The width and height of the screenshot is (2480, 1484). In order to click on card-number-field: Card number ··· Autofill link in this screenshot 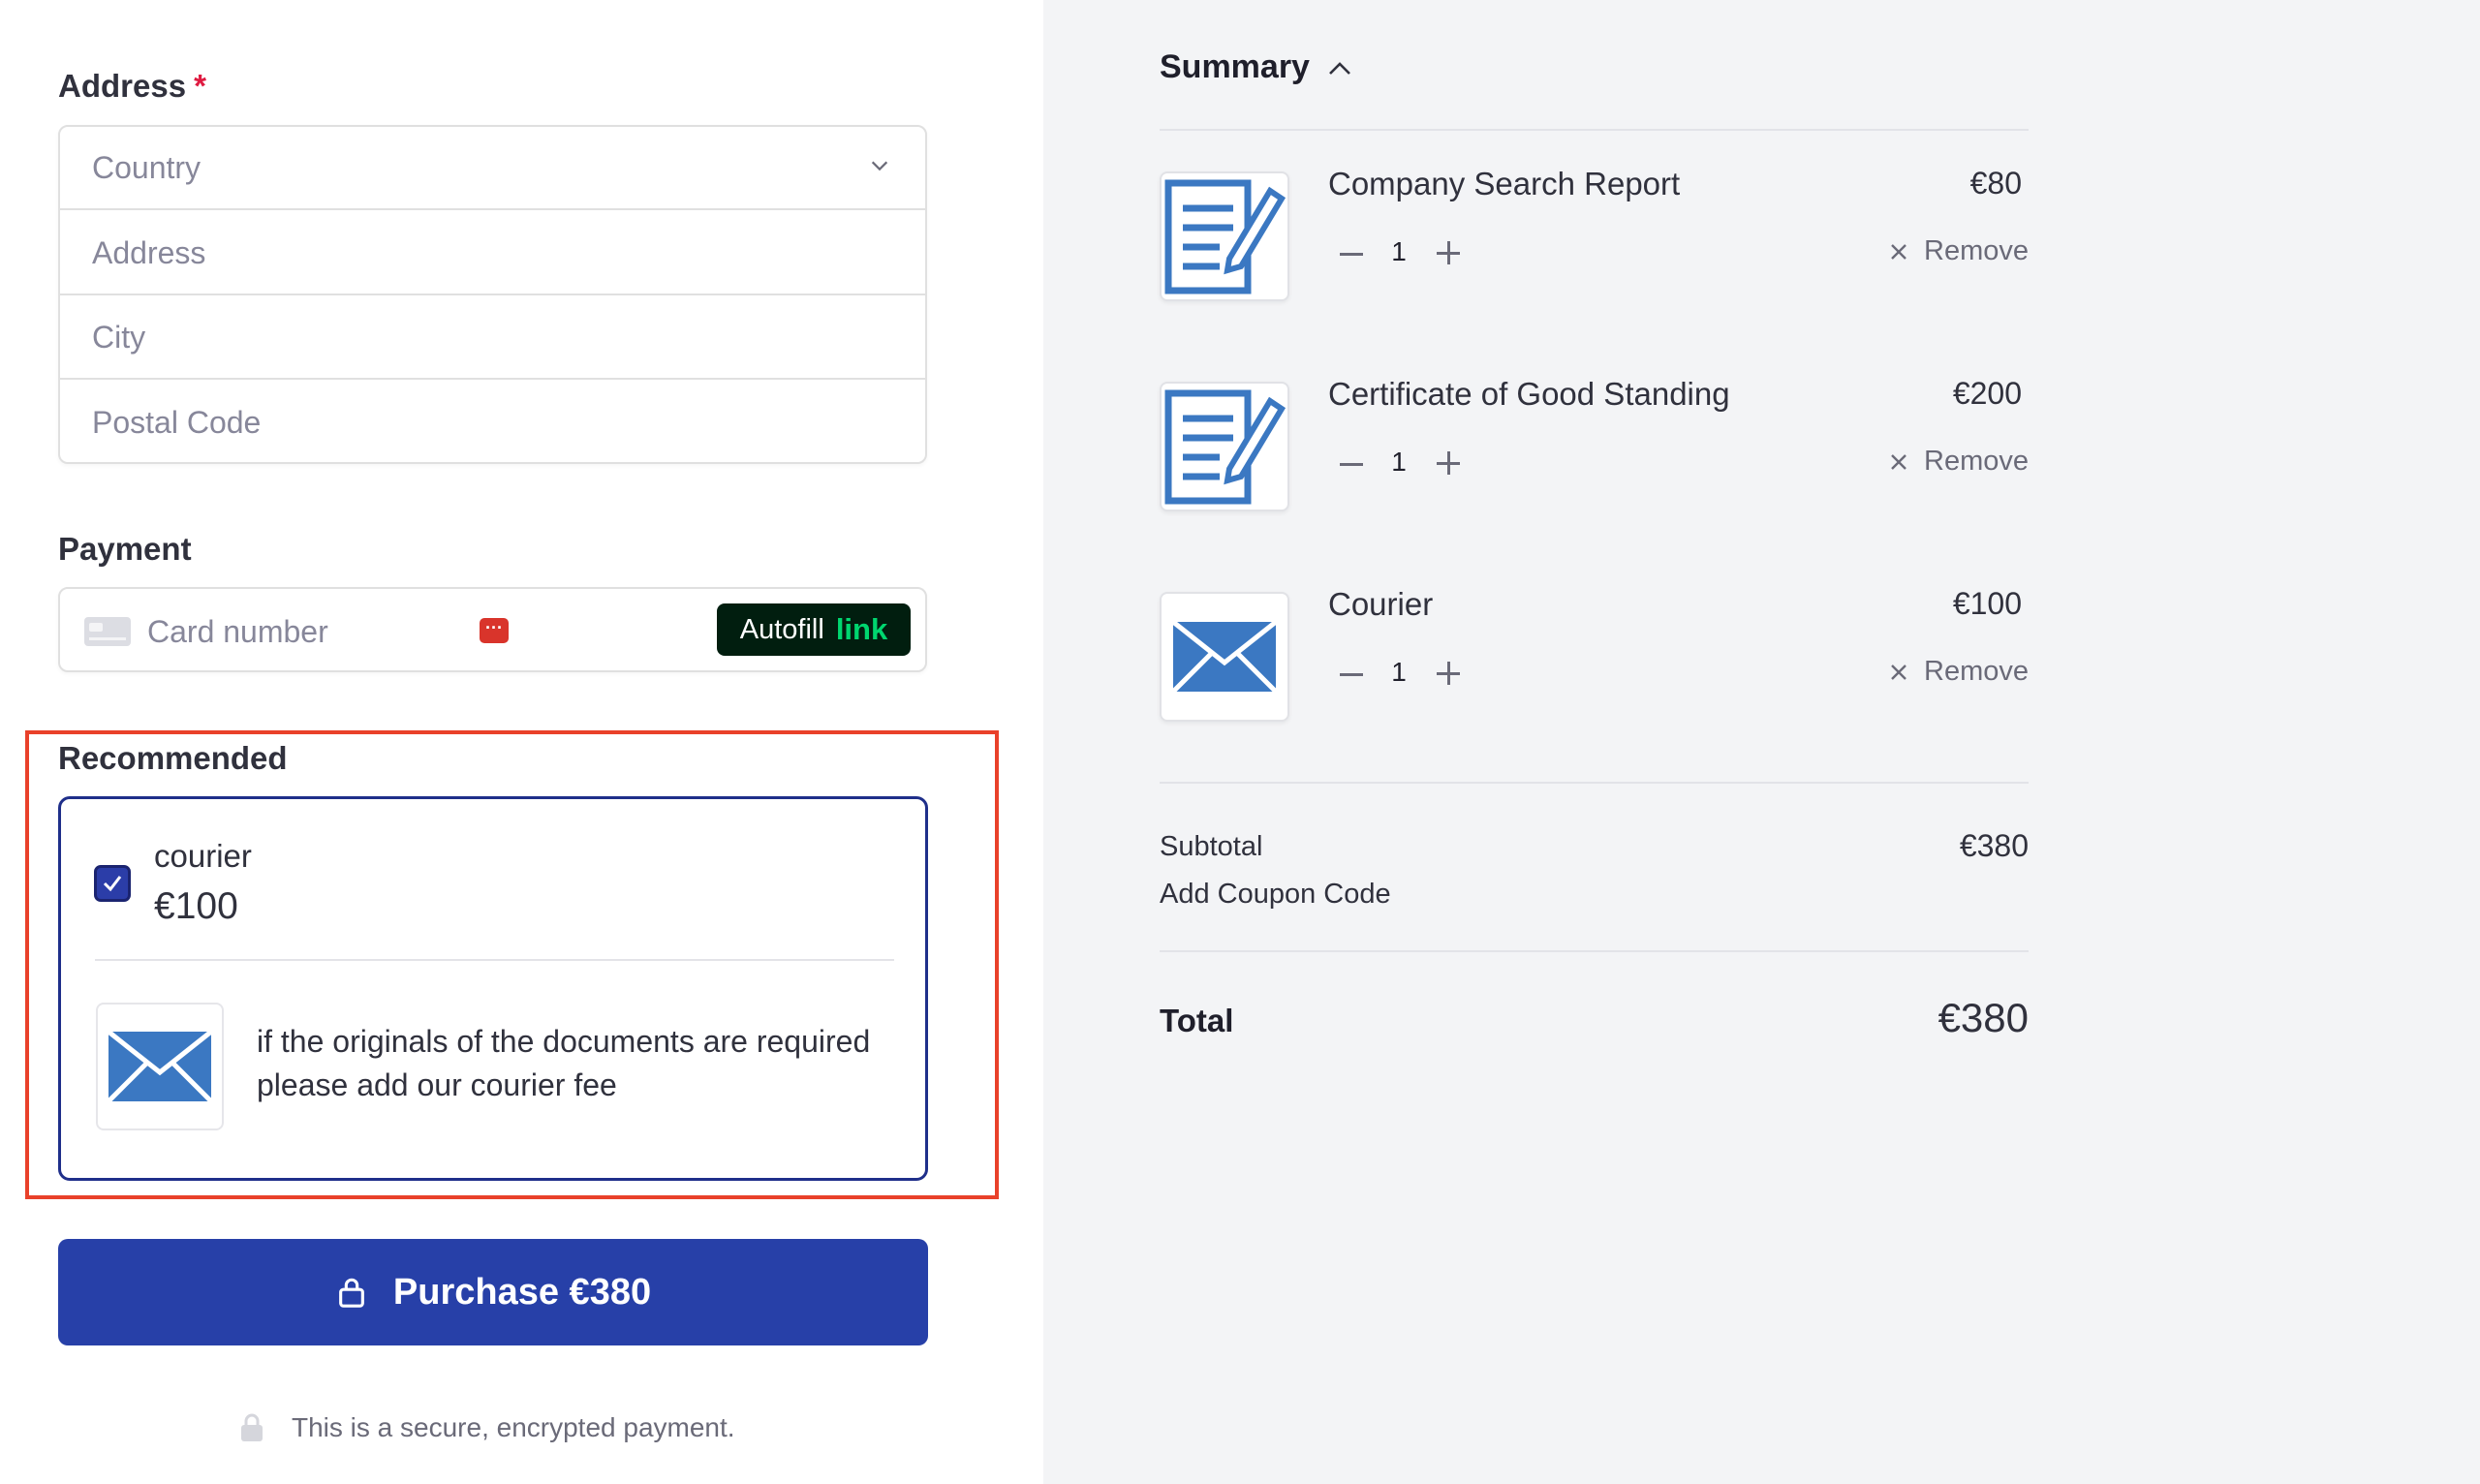, I will do `click(492, 629)`.